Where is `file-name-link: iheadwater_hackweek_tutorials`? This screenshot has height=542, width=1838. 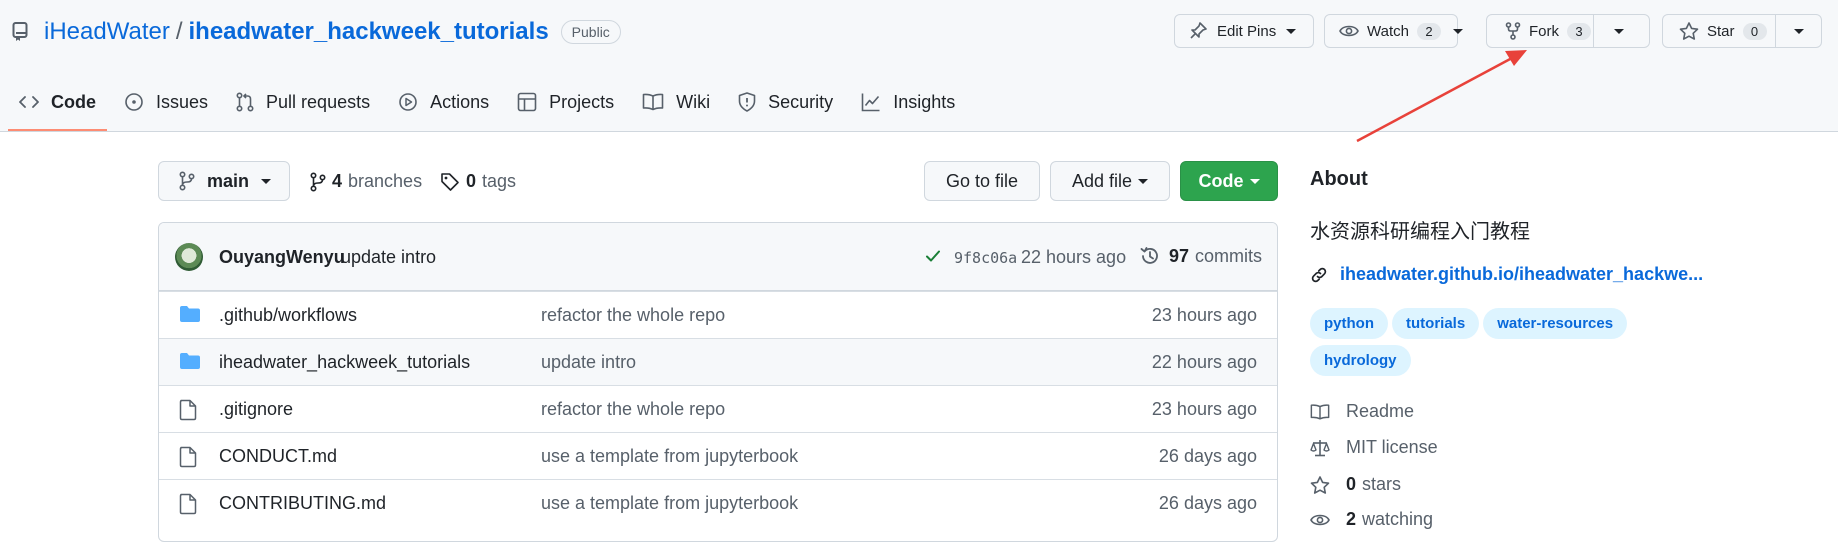 file-name-link: iheadwater_hackweek_tutorials is located at coordinates (344, 362).